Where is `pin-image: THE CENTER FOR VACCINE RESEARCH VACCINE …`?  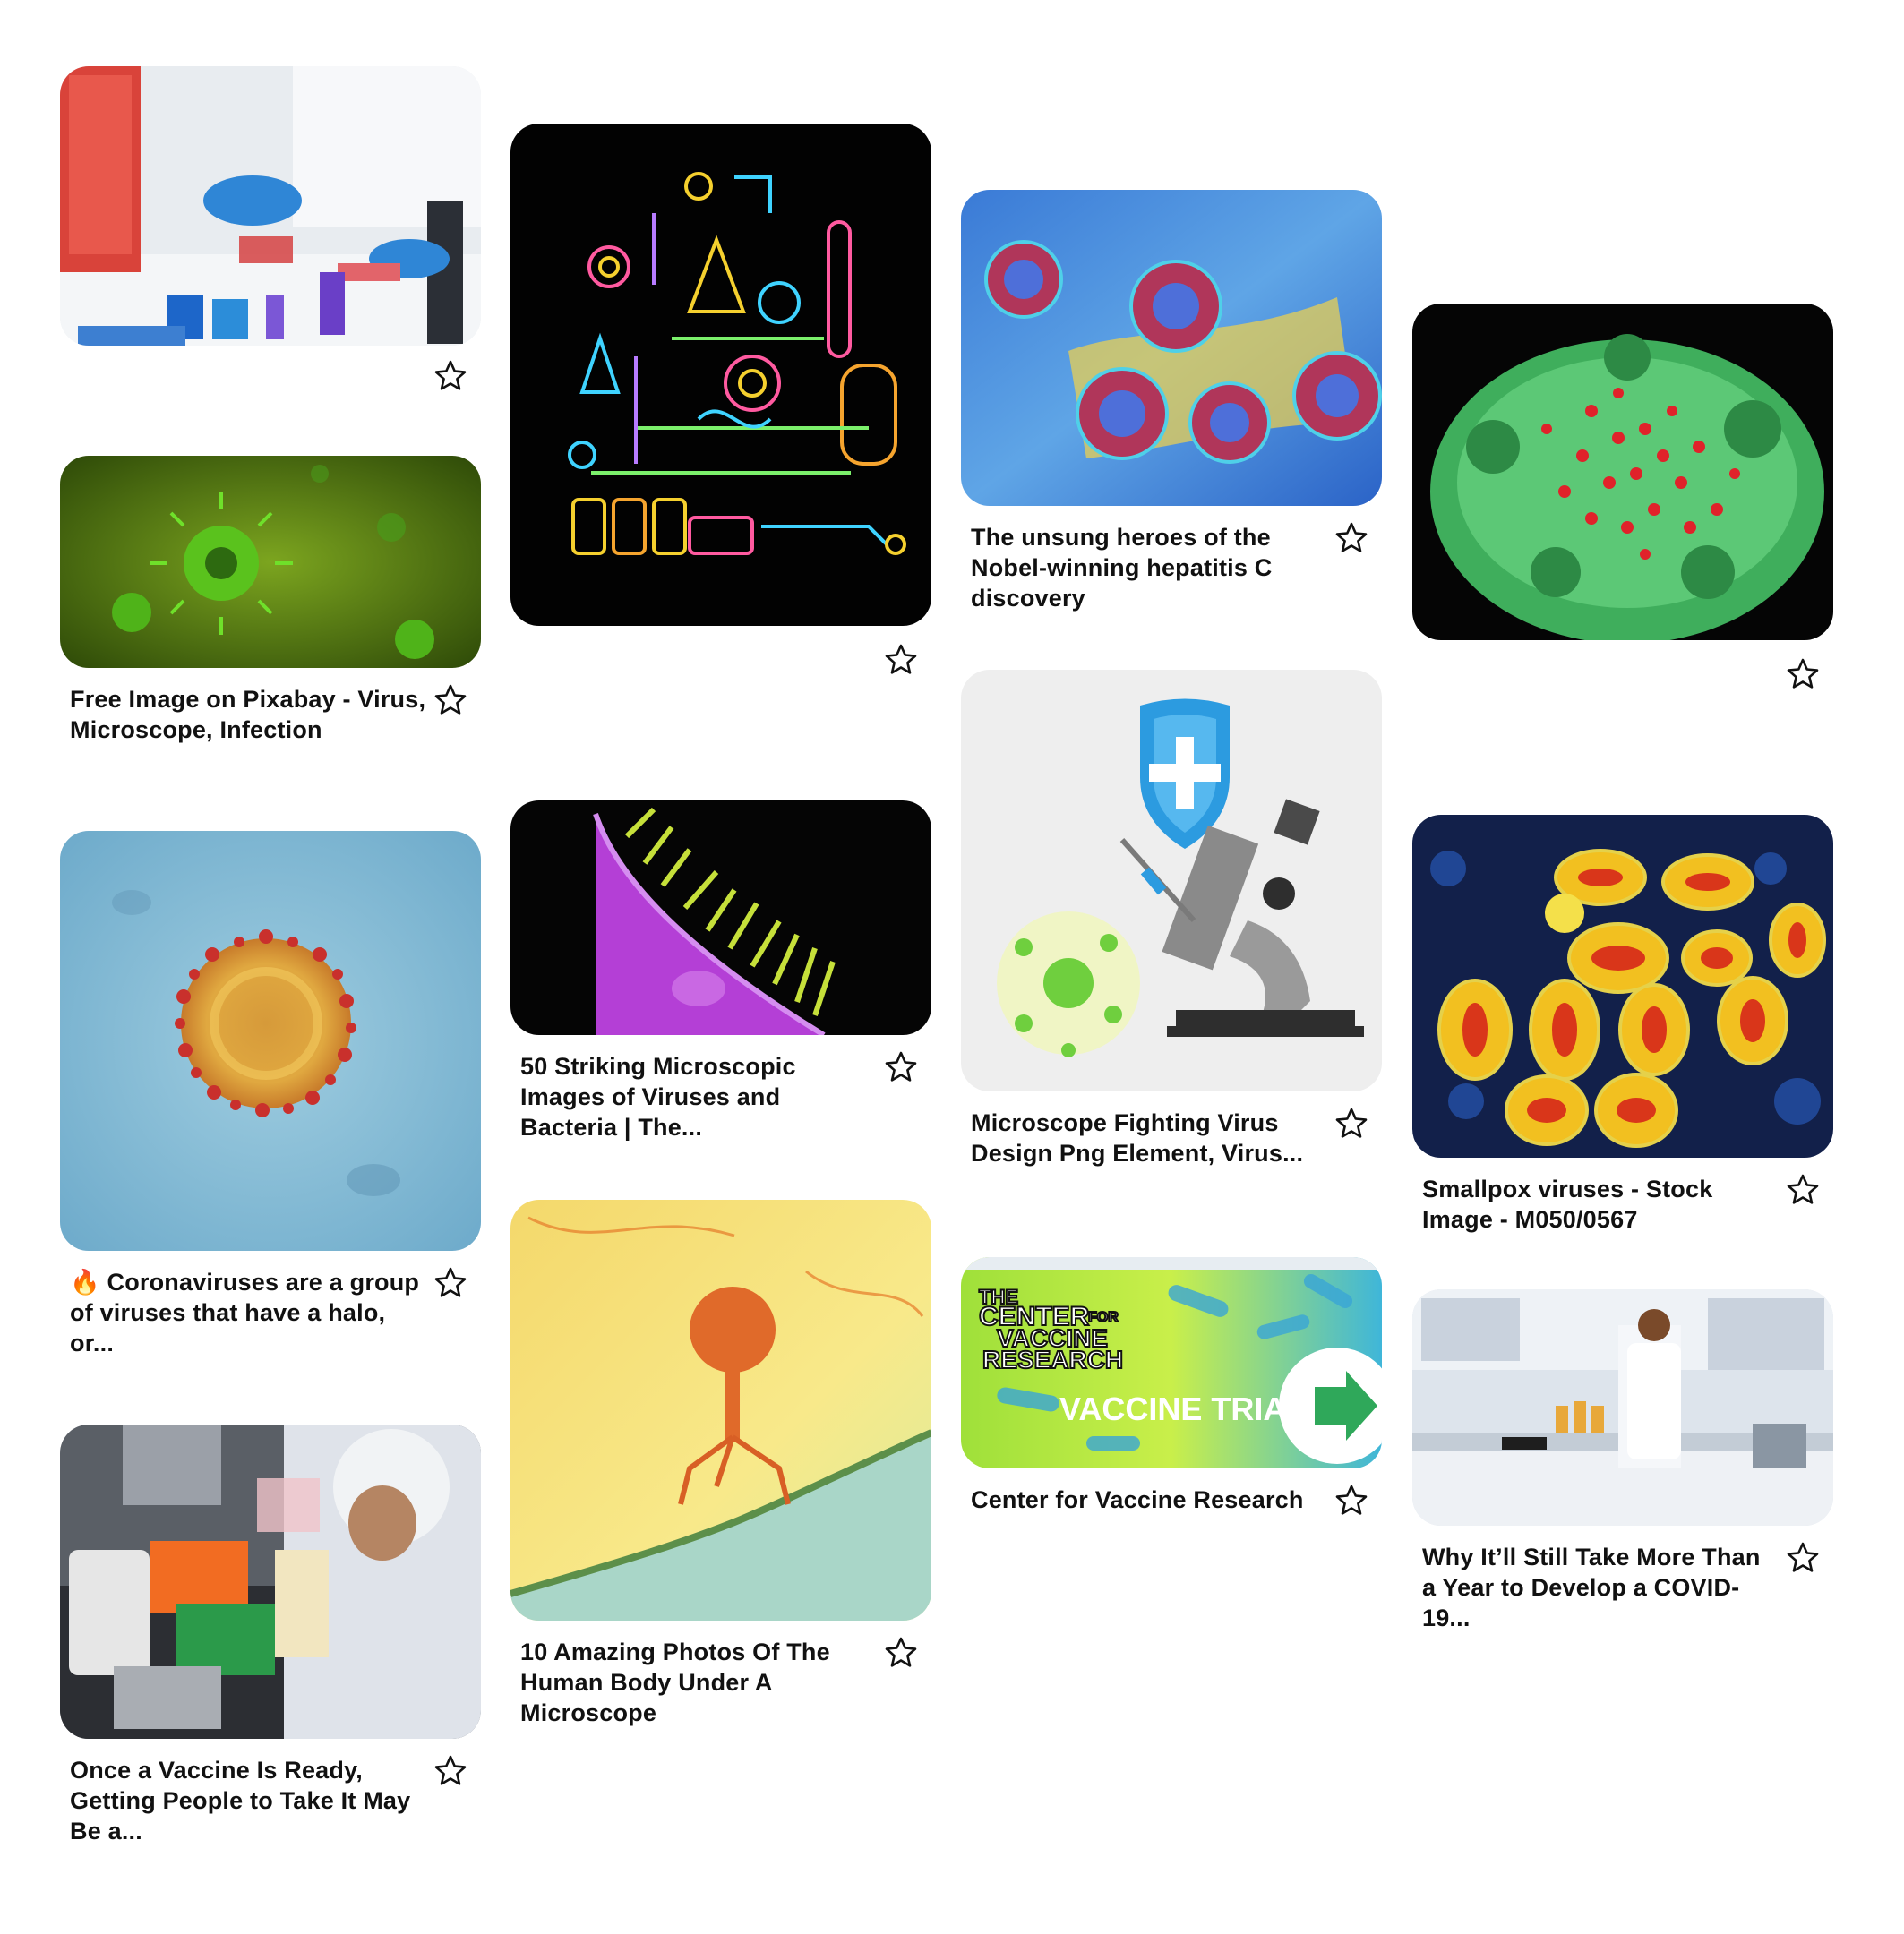 pin-image: THE CENTER FOR VACCINE RESEARCH VACCINE … is located at coordinates (1172, 1362).